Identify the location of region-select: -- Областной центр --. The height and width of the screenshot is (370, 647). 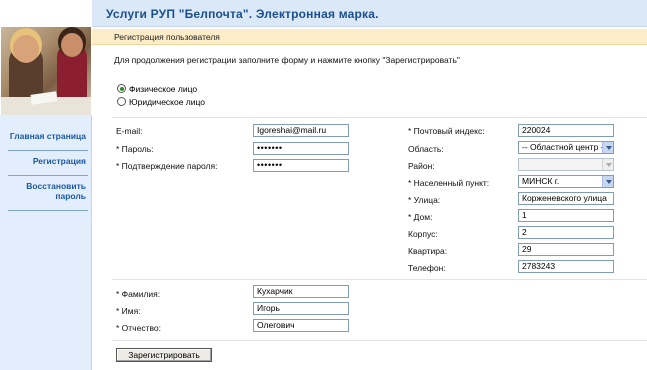
(566, 147).